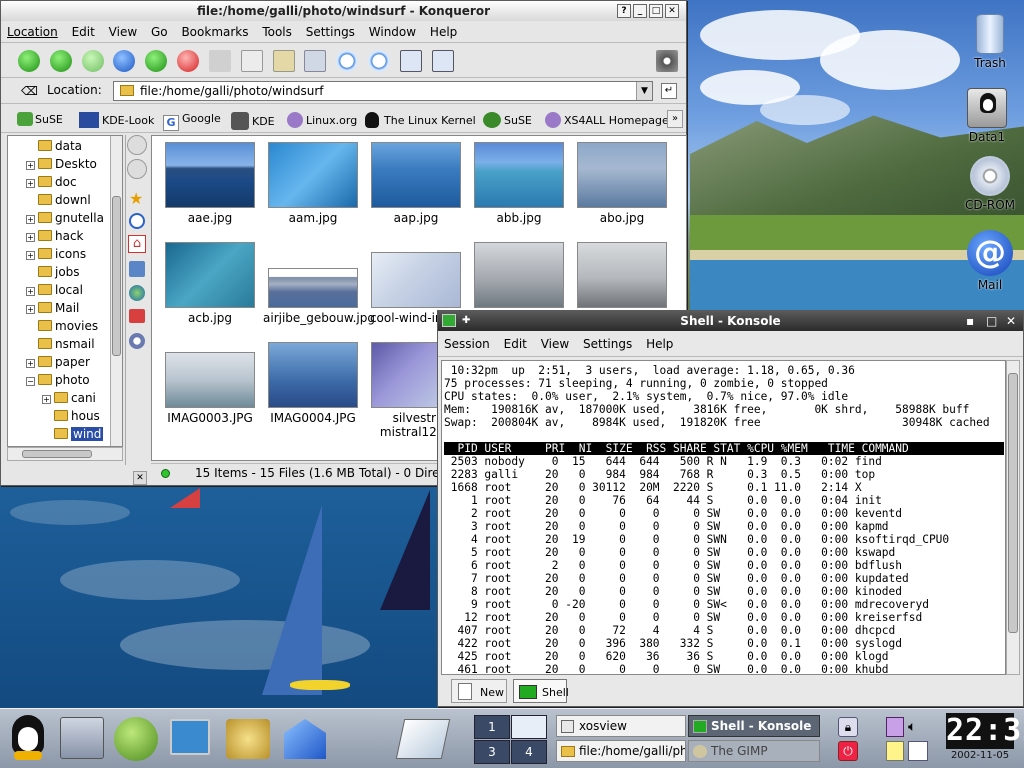  What do you see at coordinates (137, 221) in the screenshot?
I see `history-sidebar-icon` at bounding box center [137, 221].